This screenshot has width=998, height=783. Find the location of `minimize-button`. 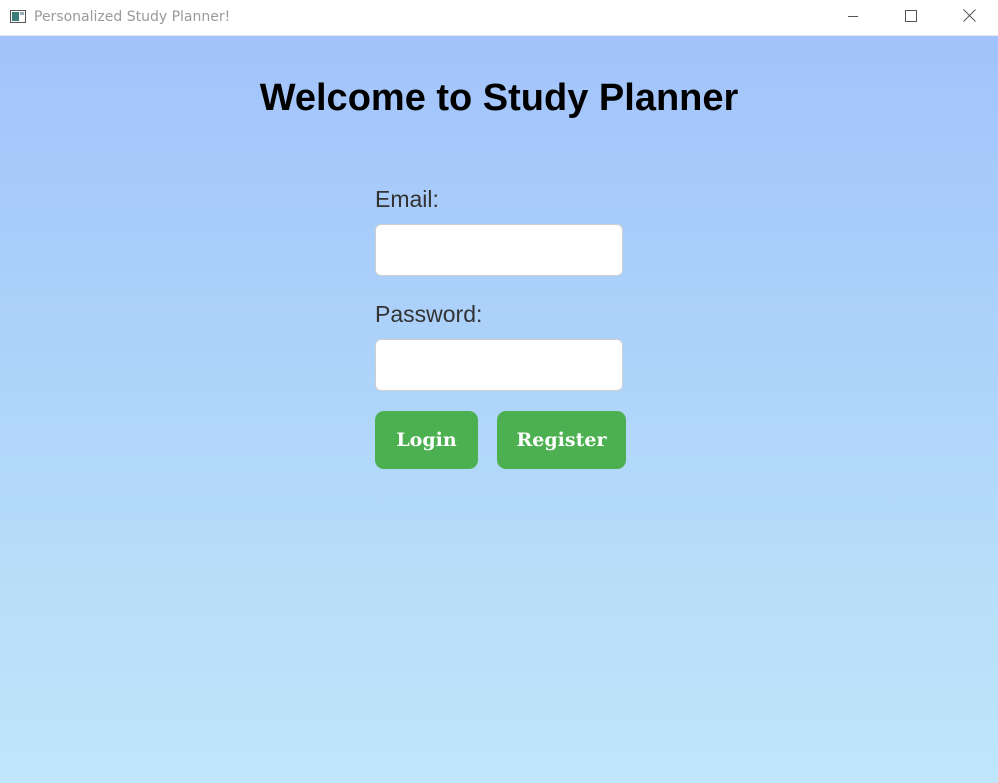

minimize-button is located at coordinates (853, 17).